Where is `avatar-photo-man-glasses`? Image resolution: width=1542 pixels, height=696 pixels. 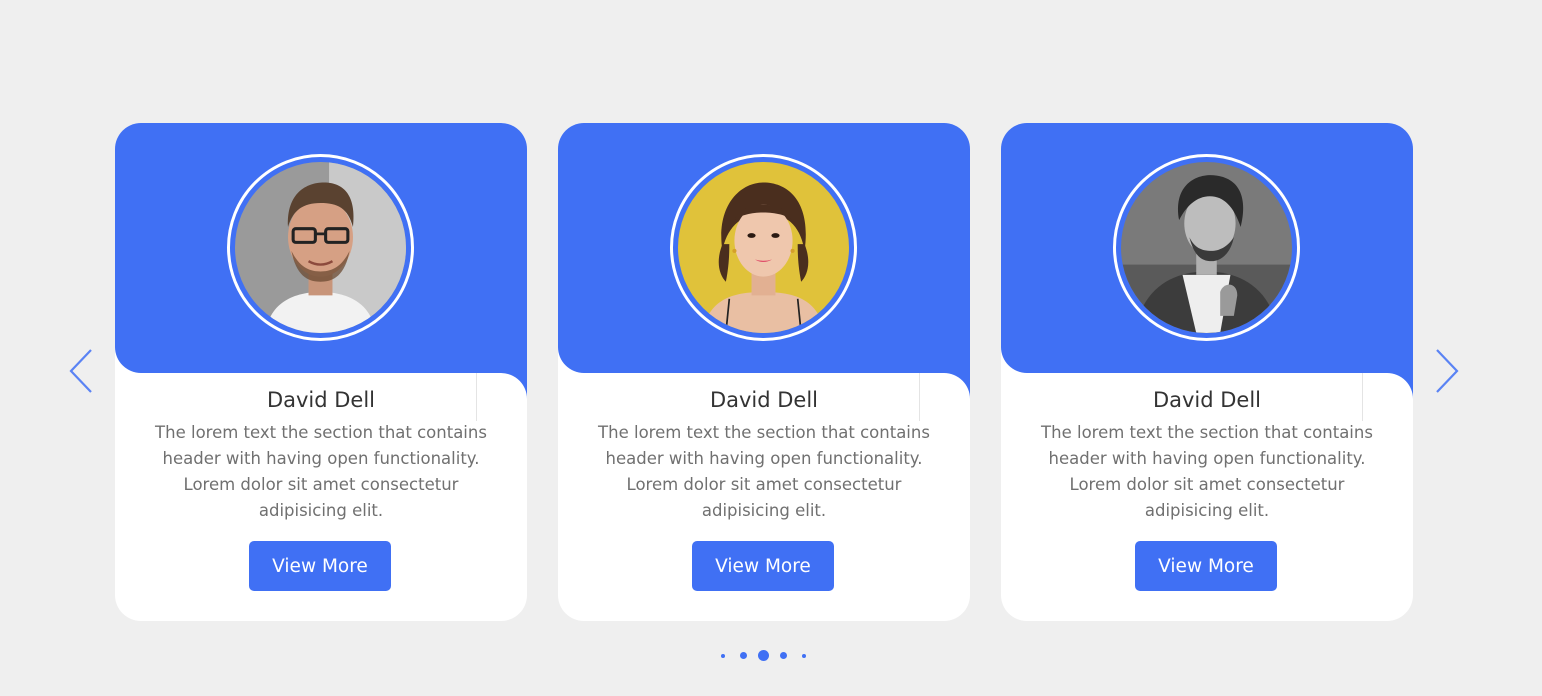 avatar-photo-man-glasses is located at coordinates (320, 247).